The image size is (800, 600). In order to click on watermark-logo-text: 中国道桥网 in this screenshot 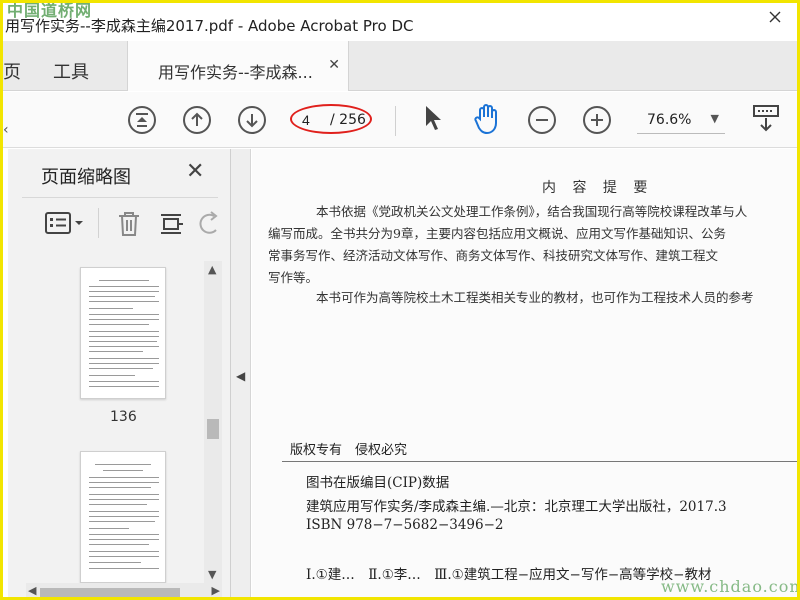, I will do `click(50, 10)`.